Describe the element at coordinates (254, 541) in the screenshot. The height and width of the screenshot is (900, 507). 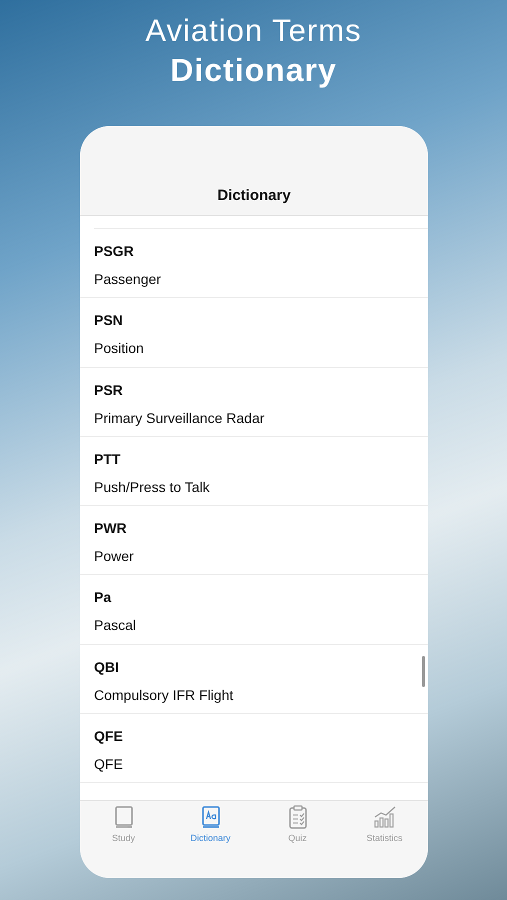
I see `term-row: PWR Power` at that location.